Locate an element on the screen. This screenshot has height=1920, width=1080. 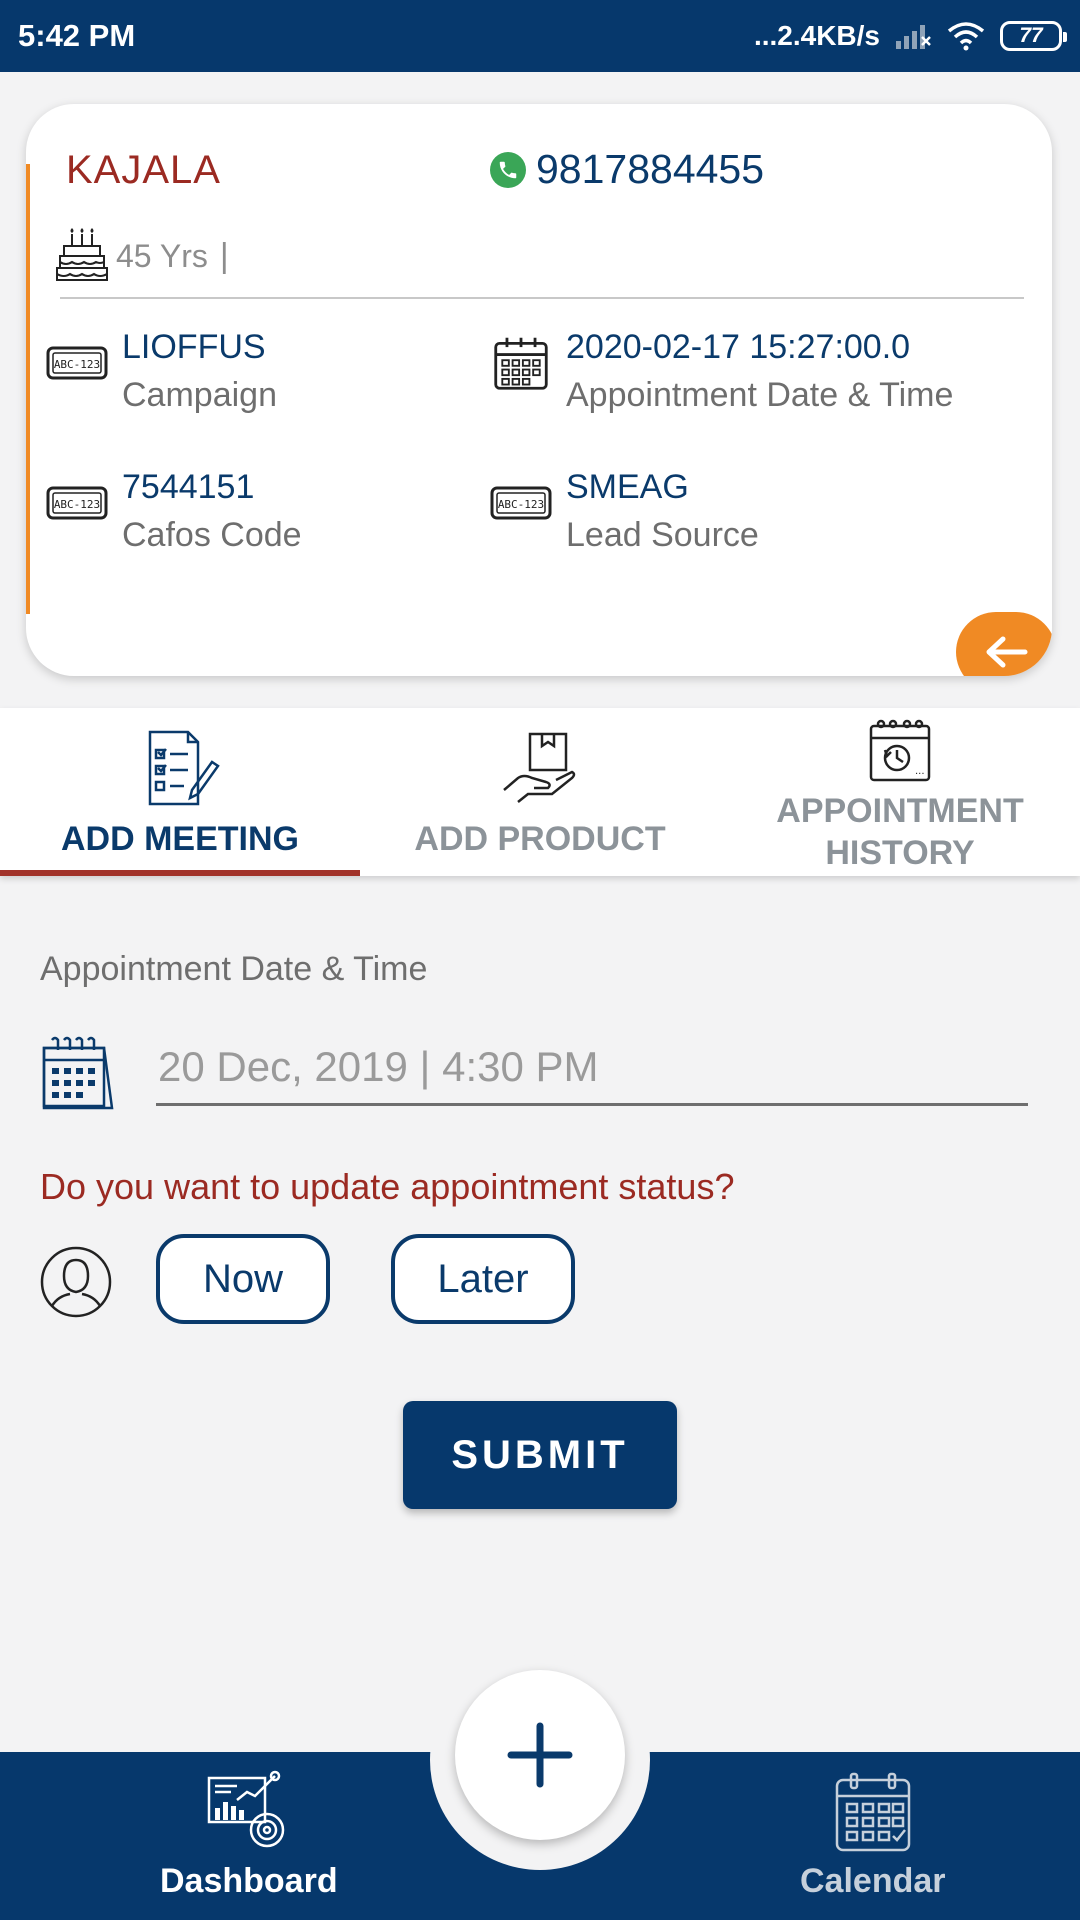
tab-appointment-history: ... APPOINTMENT HISTORY is located at coordinates (900, 792).